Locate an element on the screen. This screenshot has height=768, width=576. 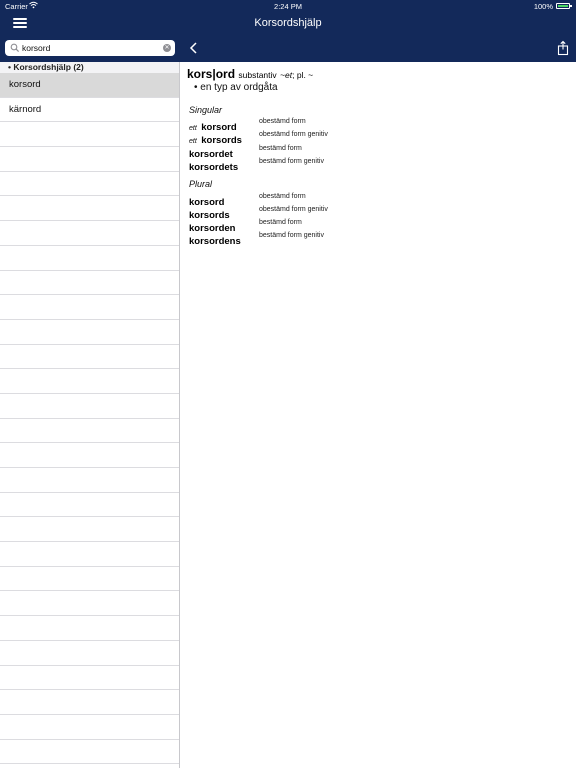
page-title: Korsordshjälp is located at coordinates (288, 23).